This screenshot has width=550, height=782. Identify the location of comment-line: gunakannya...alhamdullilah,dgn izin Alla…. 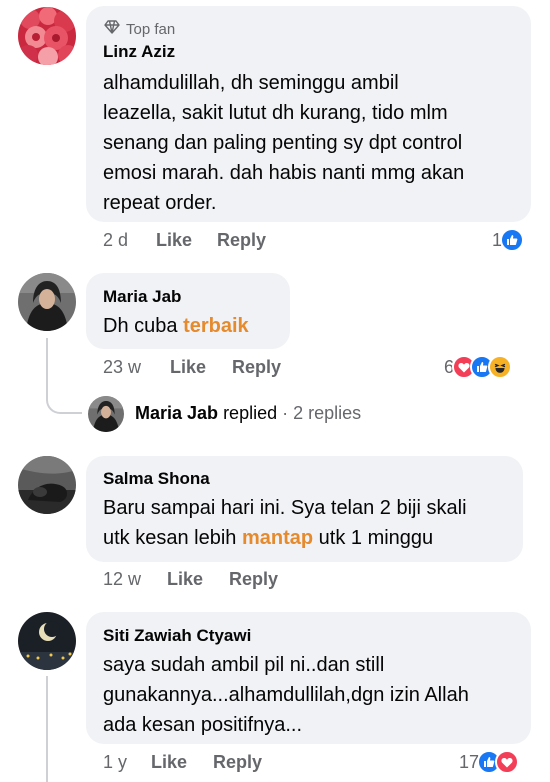
(286, 695).